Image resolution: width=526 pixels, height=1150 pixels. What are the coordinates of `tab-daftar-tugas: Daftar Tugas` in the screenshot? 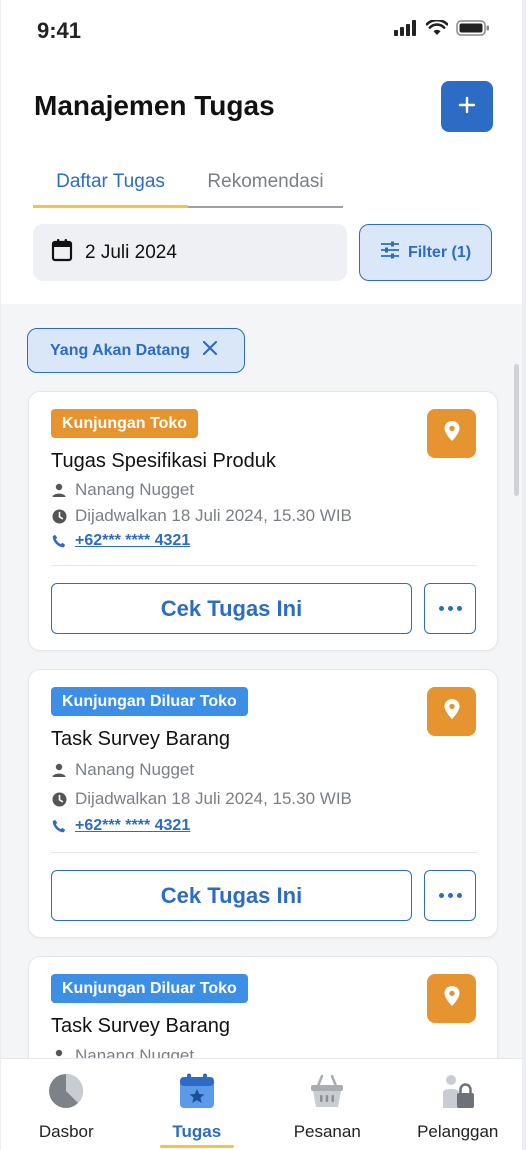 It's located at (110, 187).